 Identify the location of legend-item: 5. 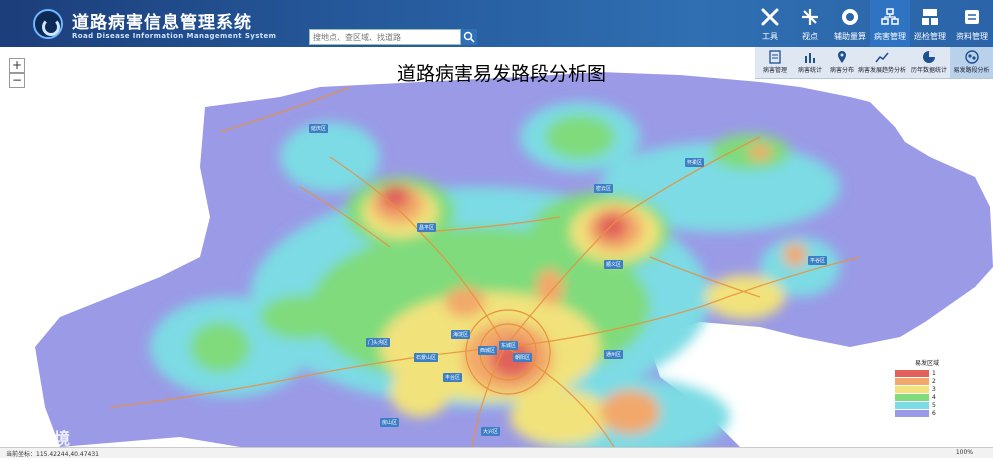
(919, 405).